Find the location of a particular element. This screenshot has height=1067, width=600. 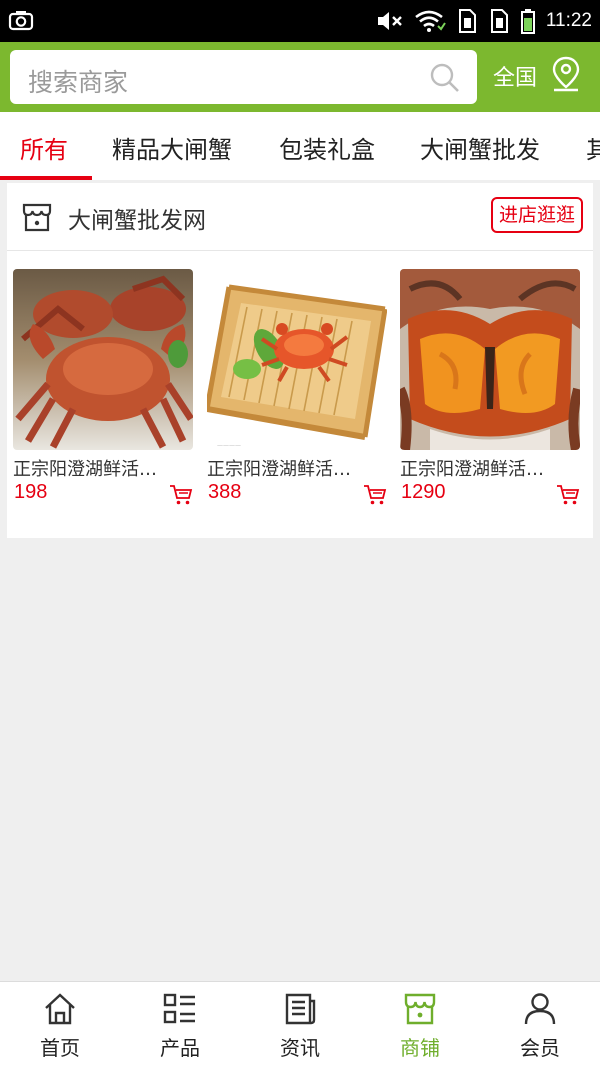

shop-icon is located at coordinates (420, 1009).